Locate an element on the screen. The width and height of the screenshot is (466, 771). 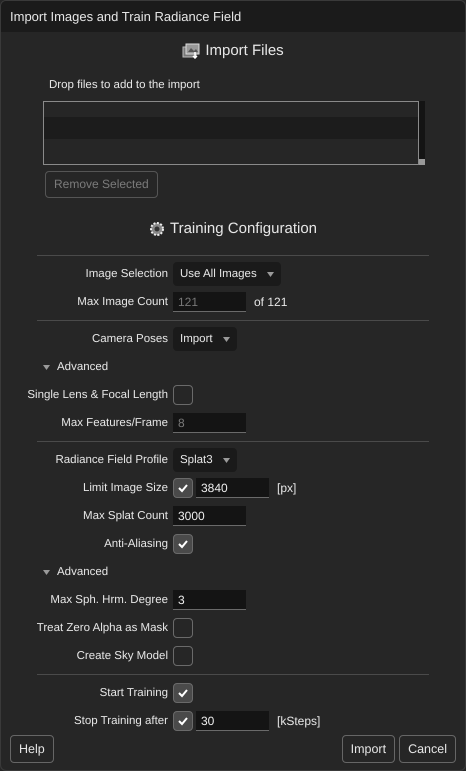
field-label: Anti-Aliasing is located at coordinates (136, 544).